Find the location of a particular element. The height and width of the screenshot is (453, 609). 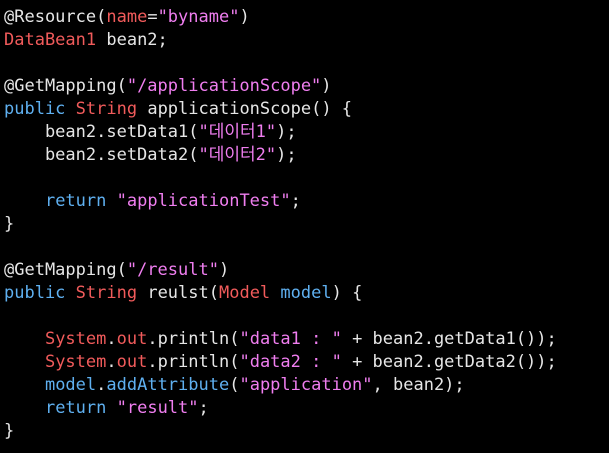

code-token: = is located at coordinates (152, 17).